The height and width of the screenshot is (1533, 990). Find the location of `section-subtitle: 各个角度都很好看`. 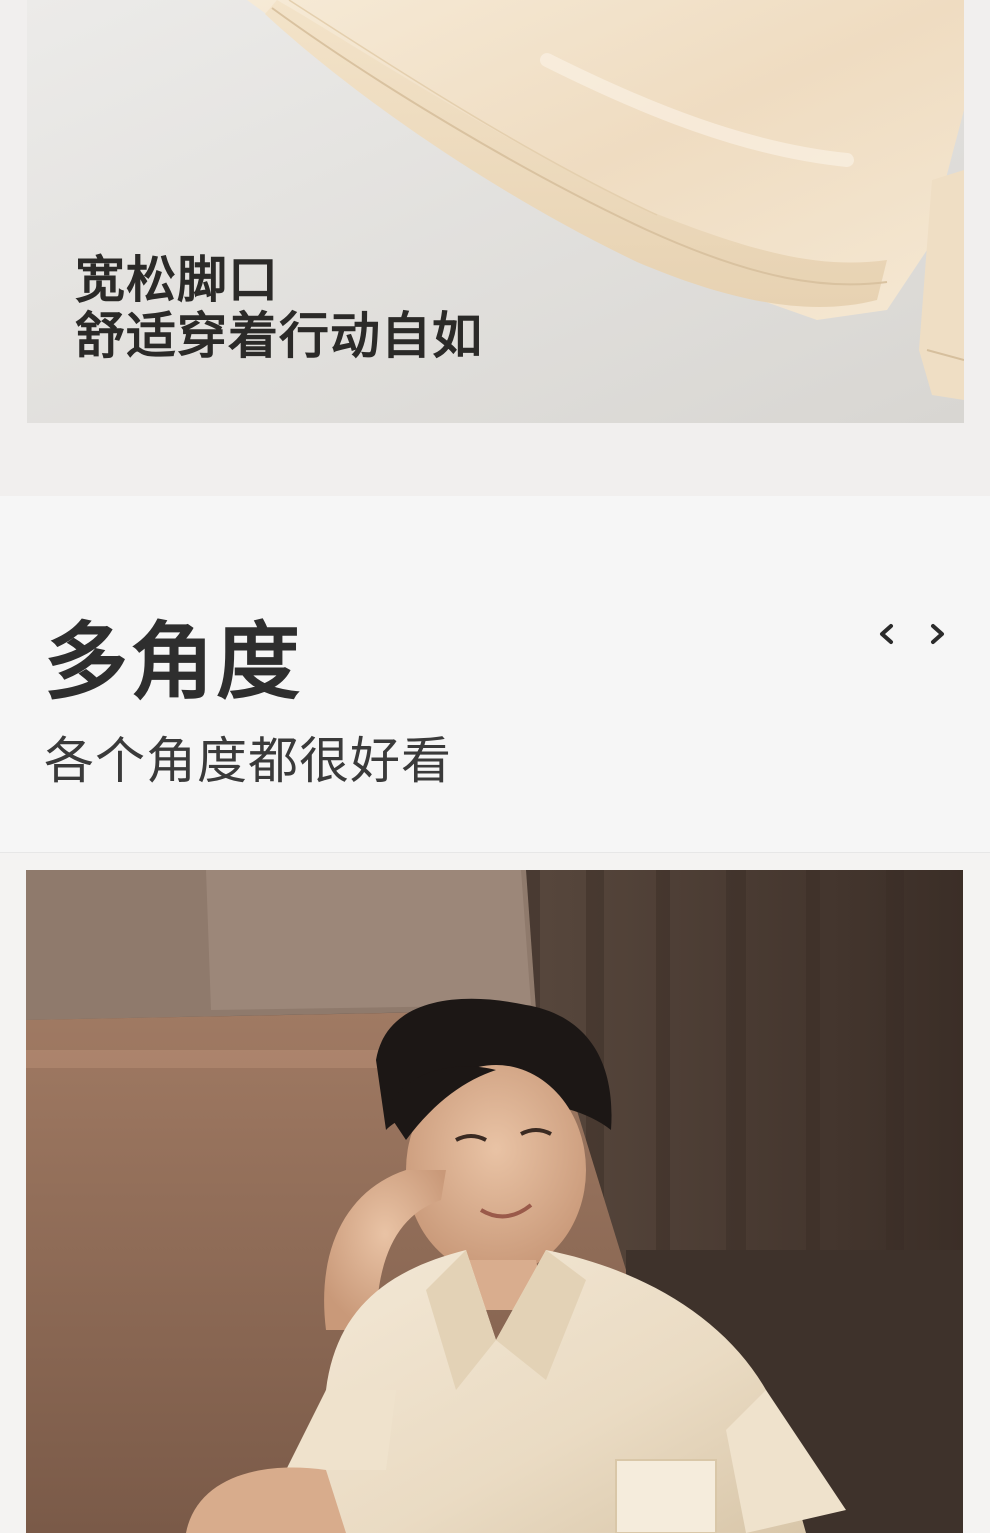

section-subtitle: 各个角度都很好看 is located at coordinates (248, 761).